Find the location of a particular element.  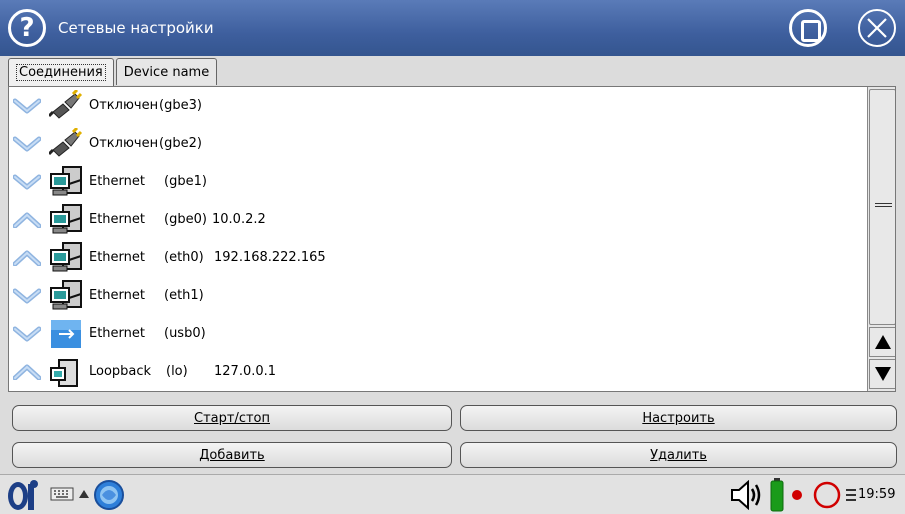

connection-row: Ethernet (usb0) is located at coordinates (438, 334).